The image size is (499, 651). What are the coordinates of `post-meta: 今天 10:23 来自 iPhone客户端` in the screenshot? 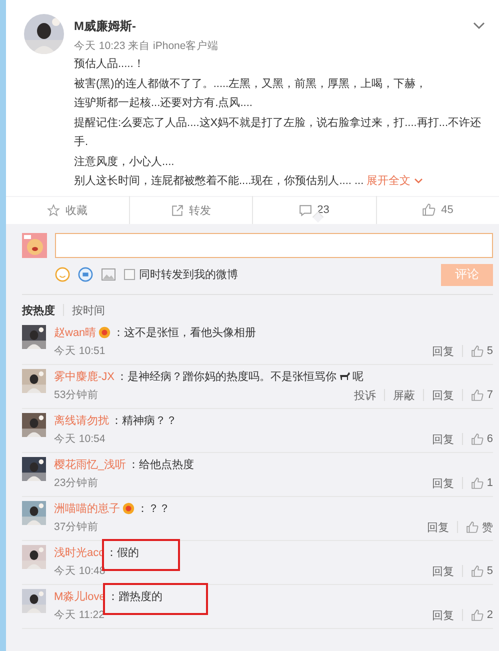 It's located at (147, 46).